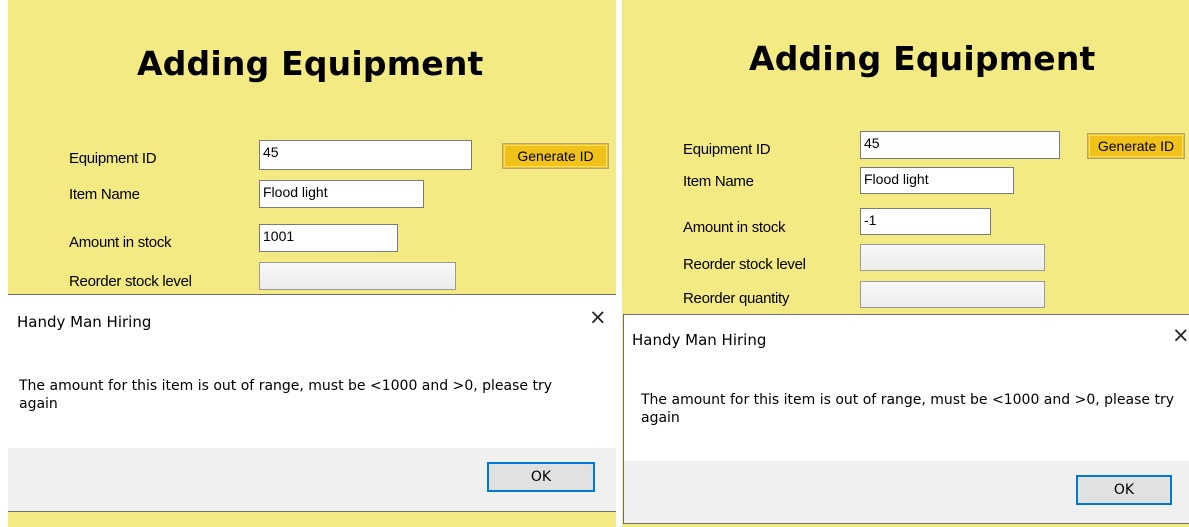 This screenshot has height=527, width=1189. Describe the element at coordinates (736, 298) in the screenshot. I see `reorder-quantity-label: Reorder quantity` at that location.